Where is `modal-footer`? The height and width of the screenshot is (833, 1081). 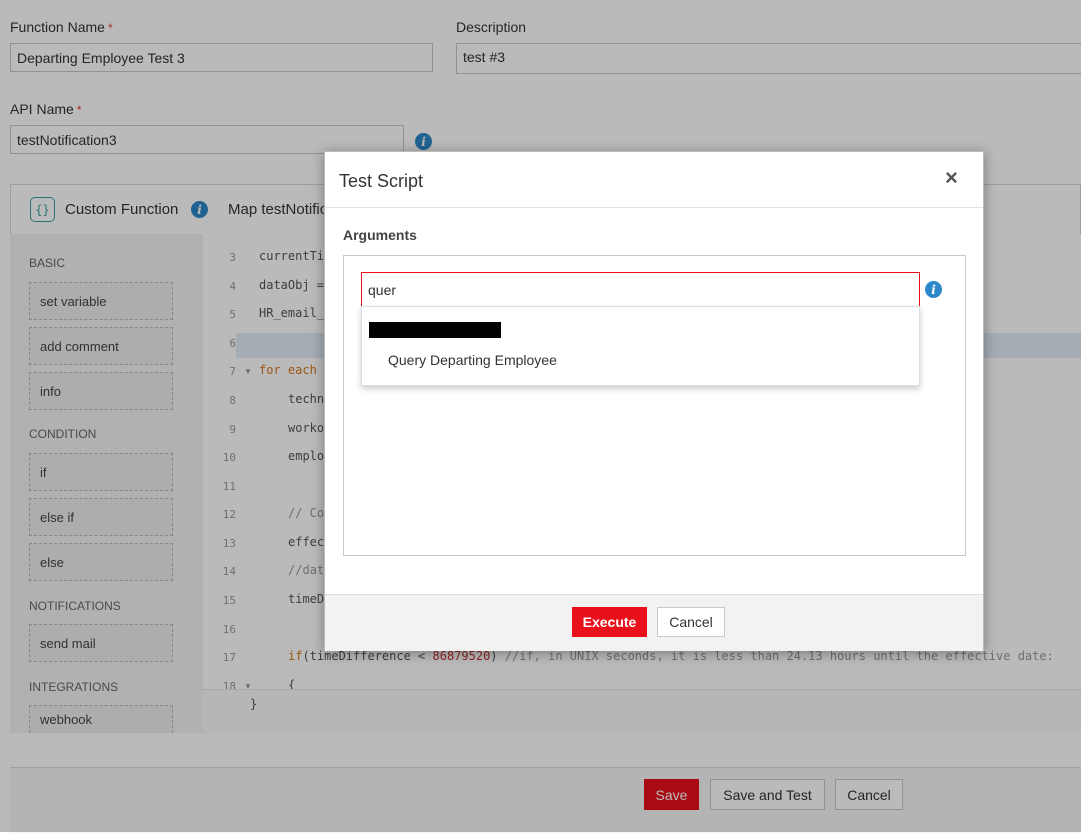 modal-footer is located at coordinates (654, 622).